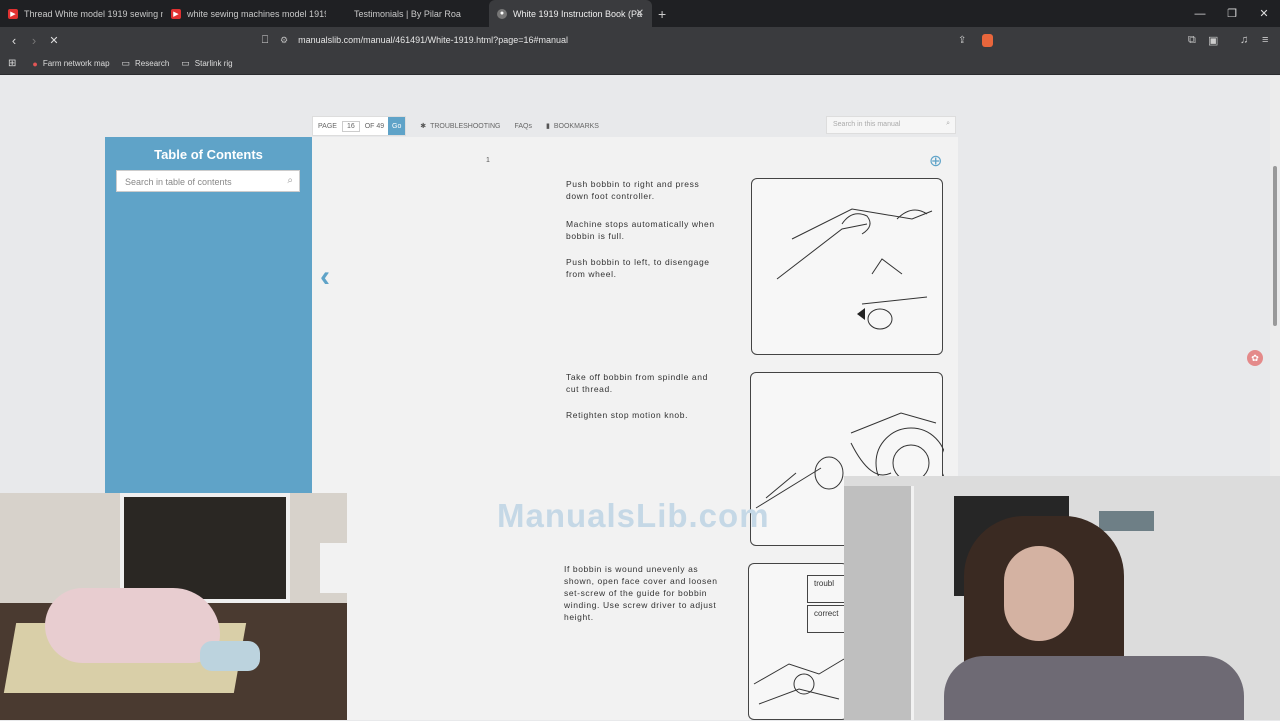 This screenshot has width=1280, height=721. I want to click on close-tab-icon: ✕, so click(640, 13).